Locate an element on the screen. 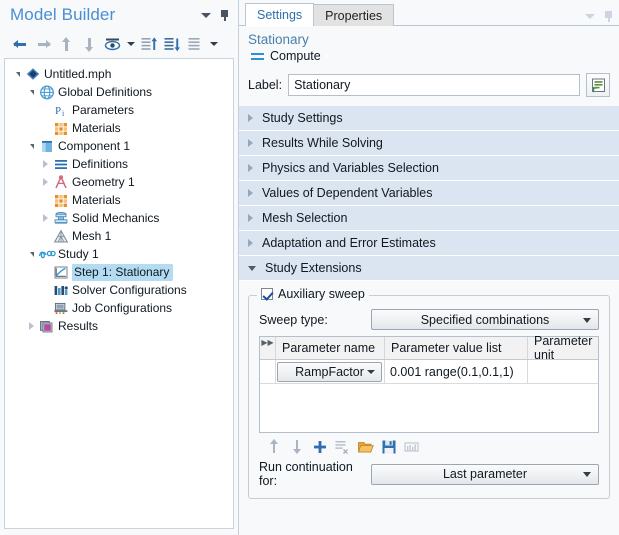 This screenshot has height=535, width=619. auxiliary-sweep-checkbox is located at coordinates (267, 294).